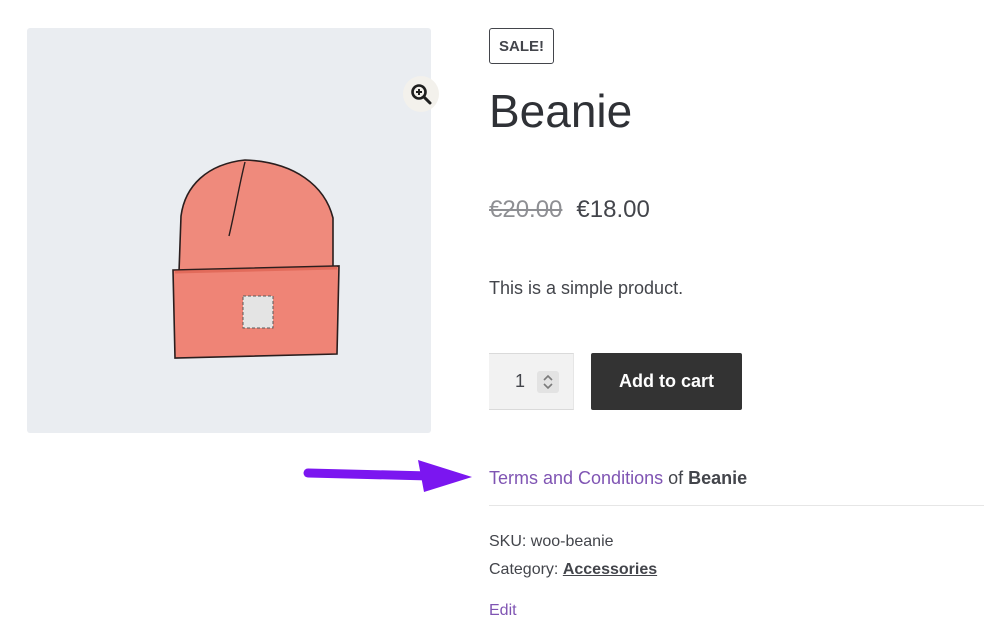 Image resolution: width=984 pixels, height=638 pixels. I want to click on terms-product-name: Beanie, so click(718, 478).